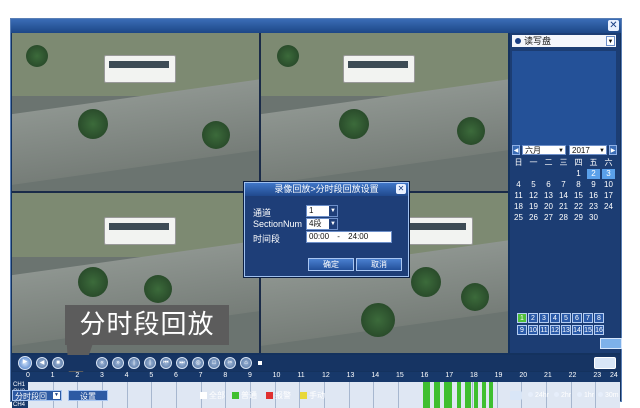 This screenshot has width=640, height=408. What do you see at coordinates (276, 375) in the screenshot?
I see `timeline-hour-label: 10` at bounding box center [276, 375].